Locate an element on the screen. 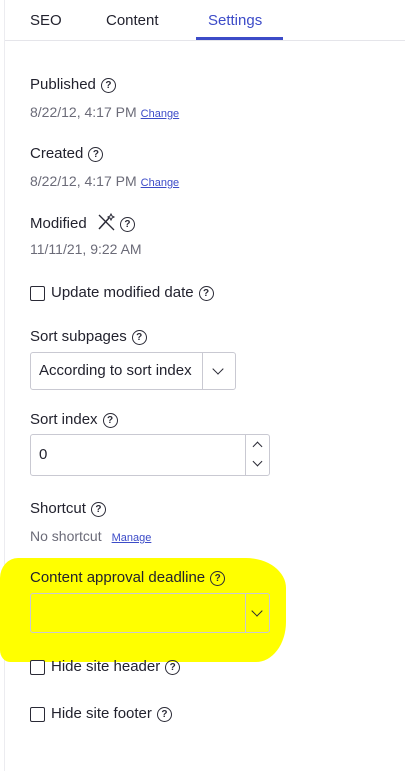 This screenshot has height=771, width=405. modified-label: Modified is located at coordinates (58, 223).